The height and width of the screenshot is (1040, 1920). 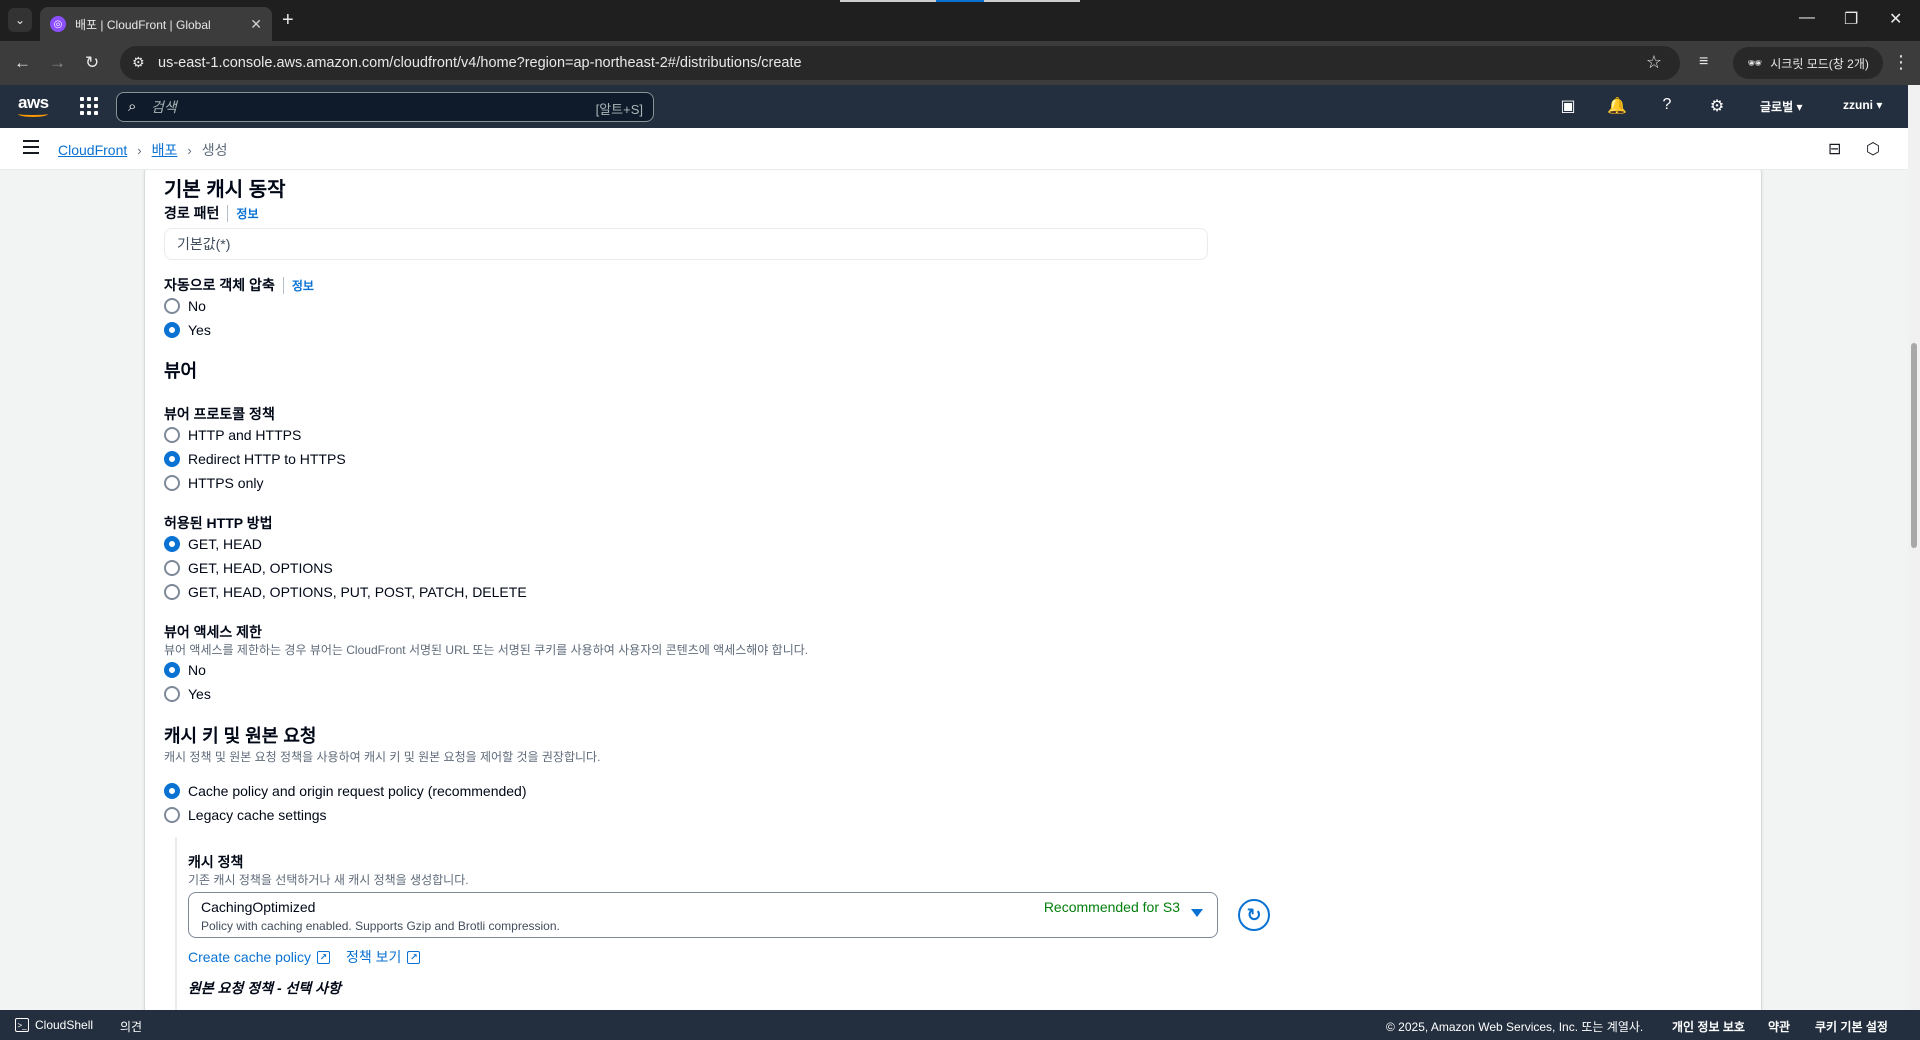 I want to click on terms-link: 약관, so click(x=1779, y=1026).